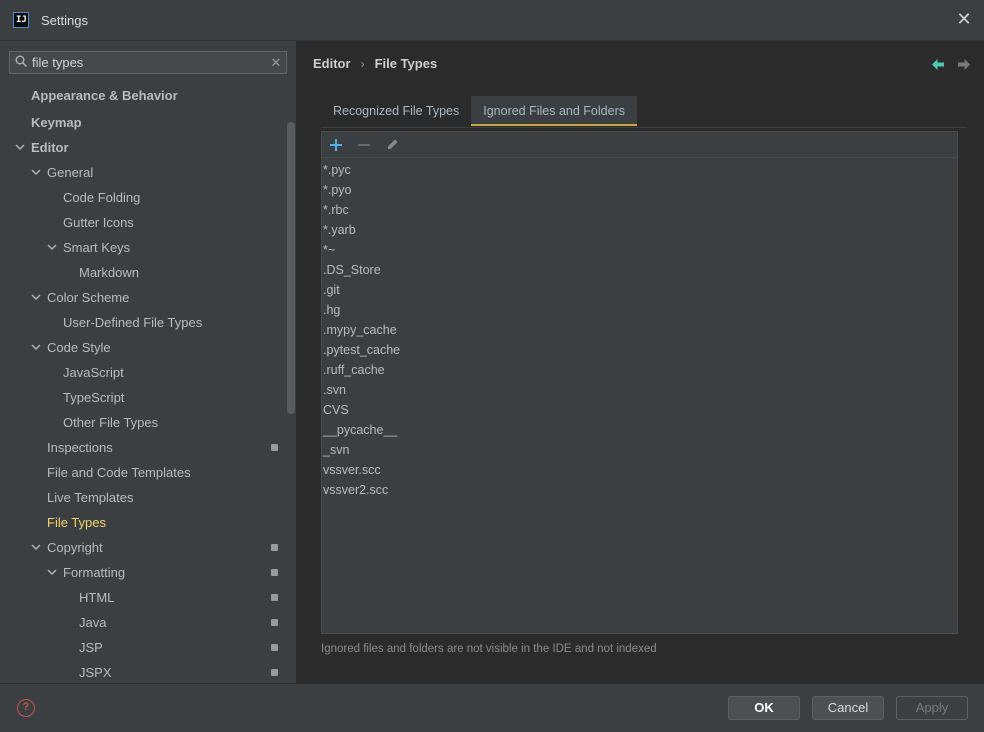  Describe the element at coordinates (26, 708) in the screenshot. I see `help-icon: ?` at that location.